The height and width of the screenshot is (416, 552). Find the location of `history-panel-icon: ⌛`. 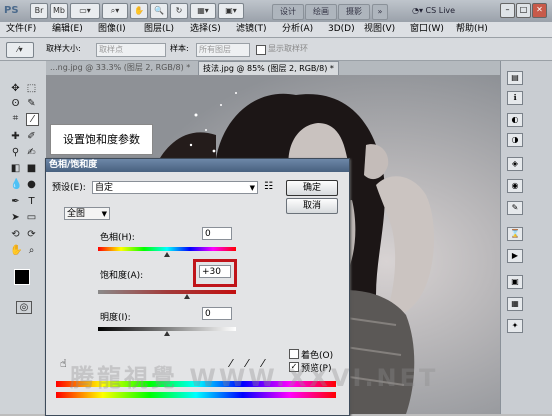

history-panel-icon: ⌛ is located at coordinates (515, 234).